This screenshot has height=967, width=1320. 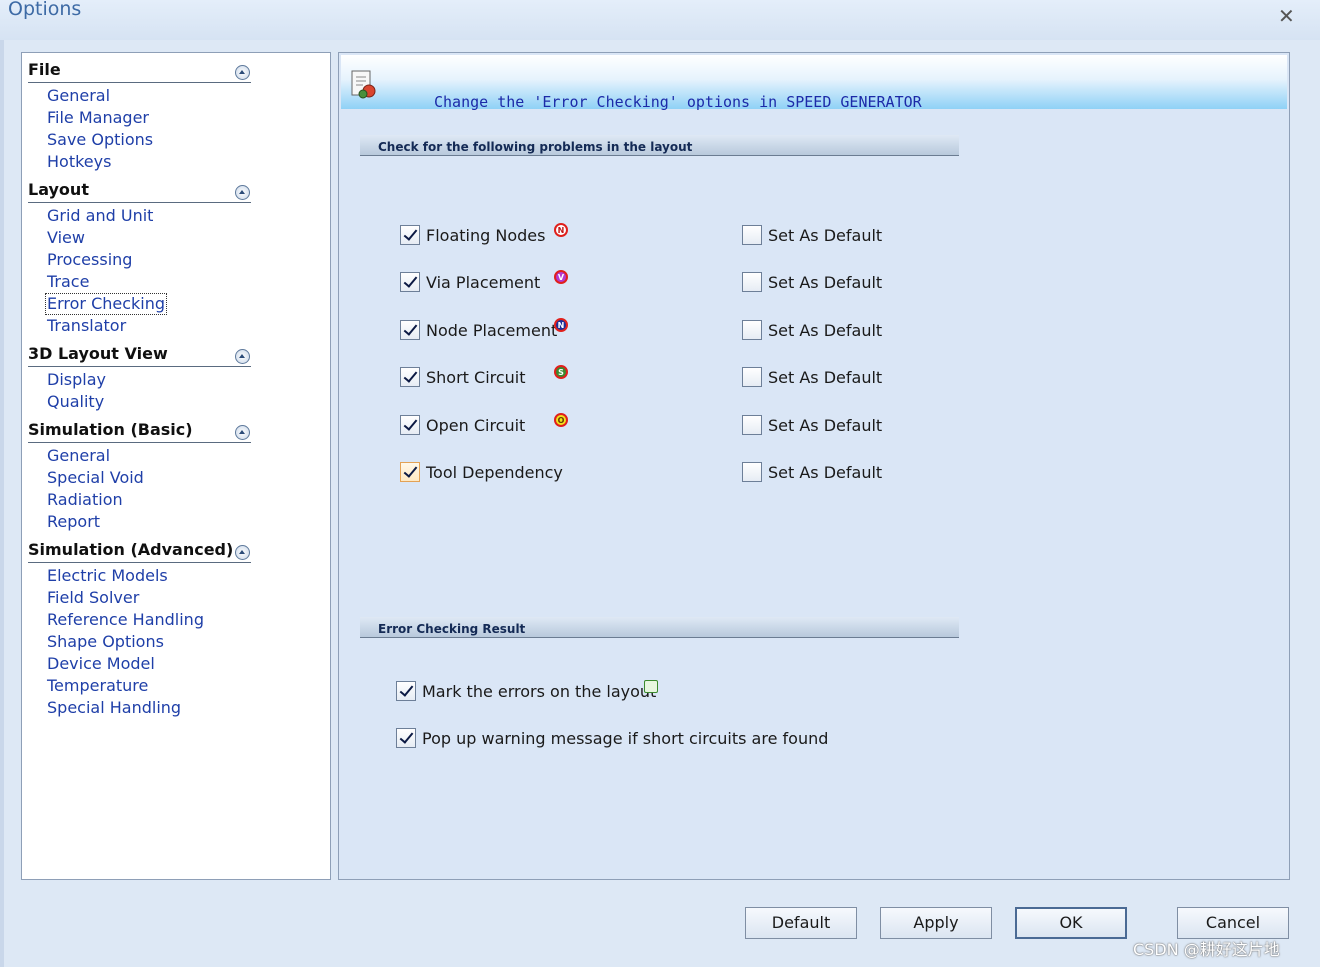 What do you see at coordinates (79, 162) in the screenshot?
I see `nav-item-hotkeys: Hotkeys` at bounding box center [79, 162].